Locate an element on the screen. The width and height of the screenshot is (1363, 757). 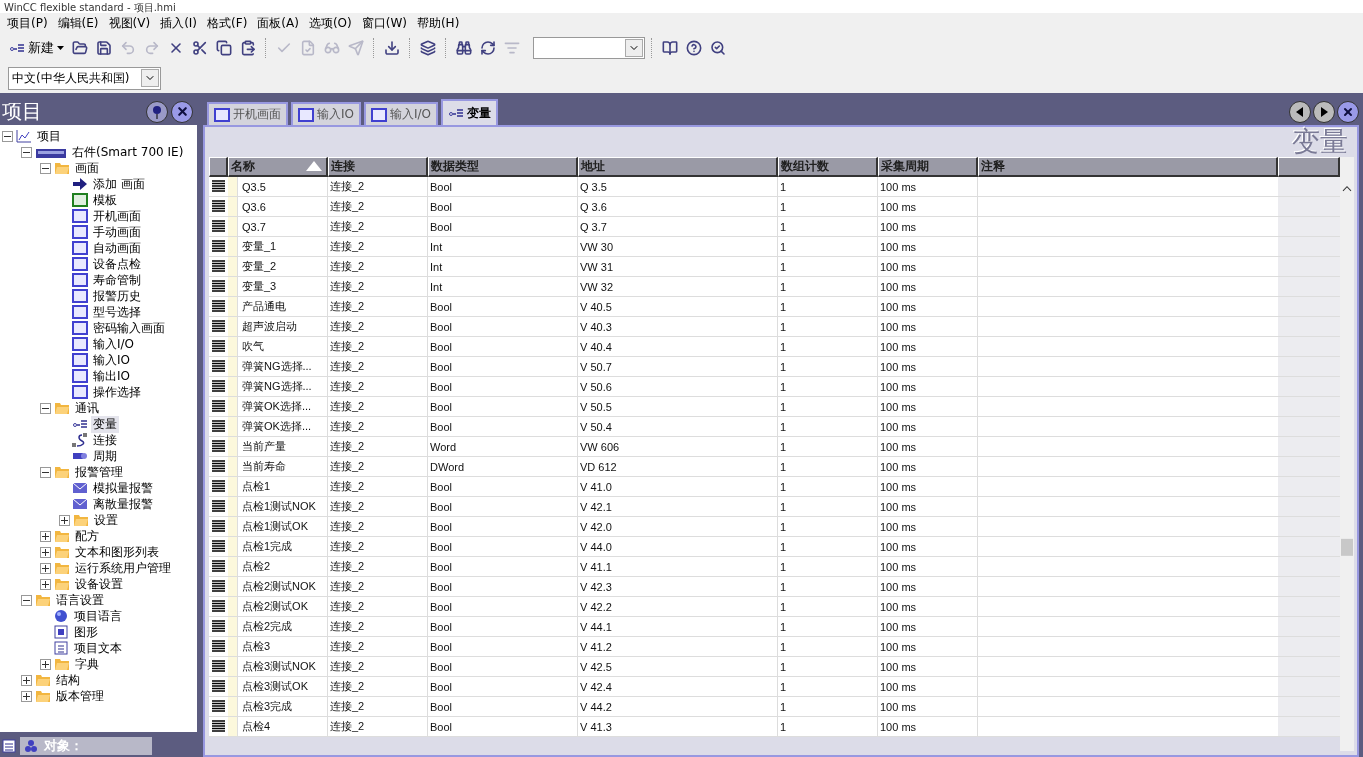
tree-item: 图形 is located at coordinates (86, 632).